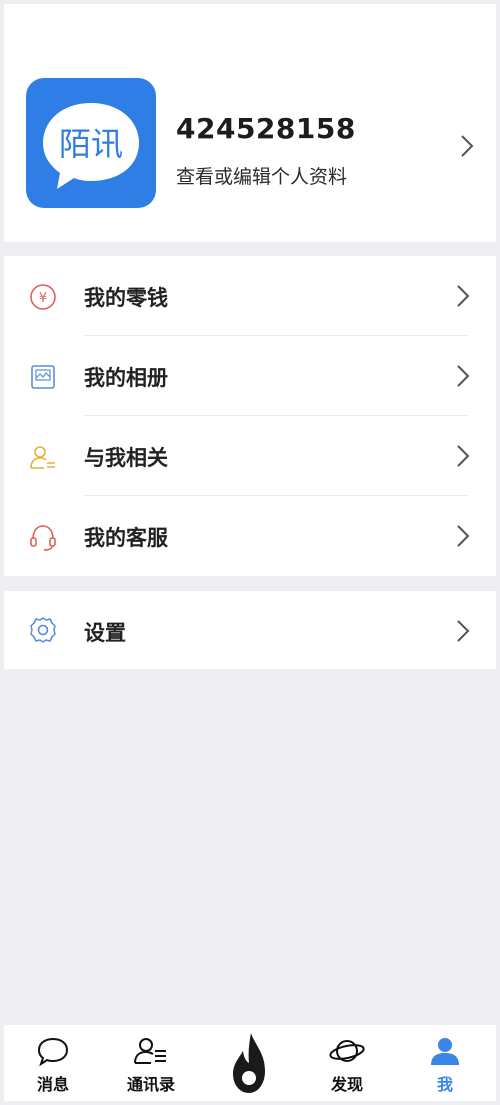 Image resolution: width=500 pixels, height=1105 pixels. I want to click on headset-icon, so click(43, 537).